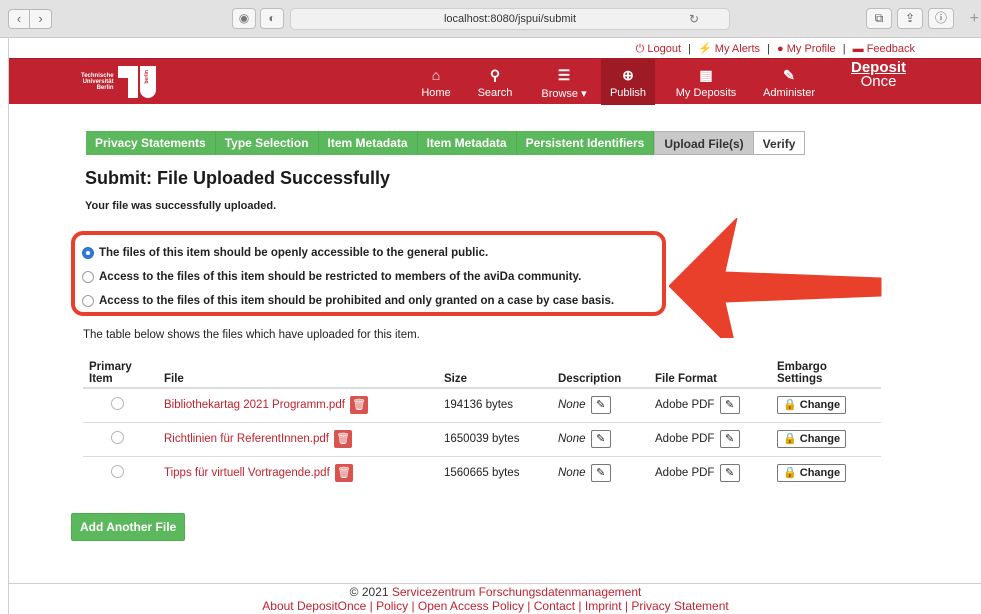  I want to click on page-title: Submit: File Uploaded Successfully, so click(238, 178).